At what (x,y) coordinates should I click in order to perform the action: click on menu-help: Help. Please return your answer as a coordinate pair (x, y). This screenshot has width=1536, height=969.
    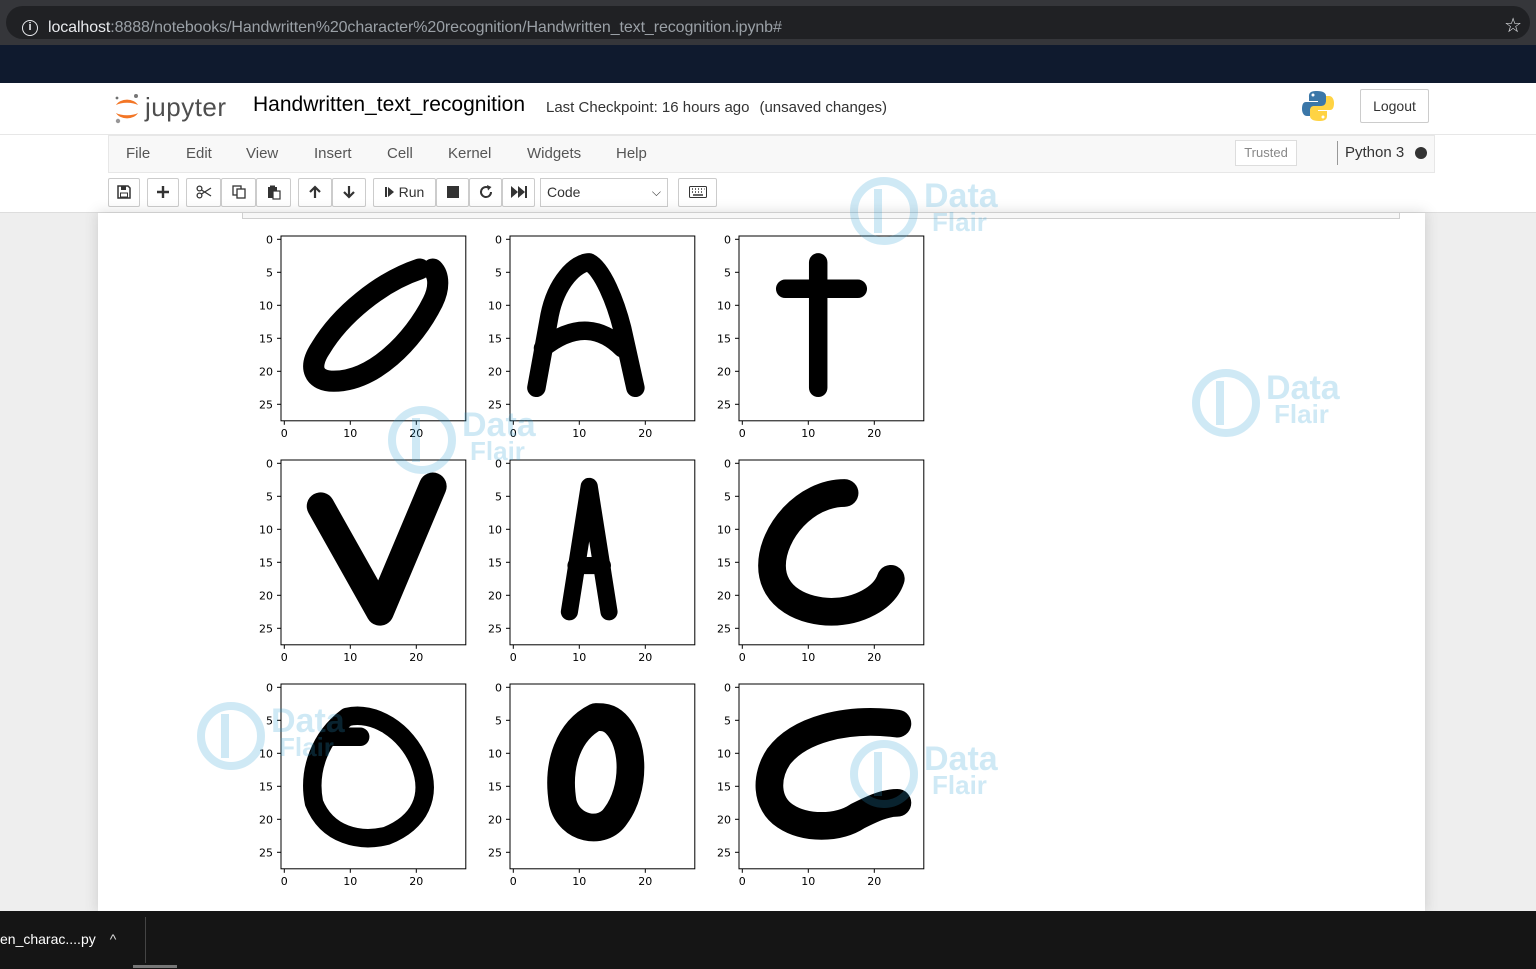
    Looking at the image, I should click on (631, 153).